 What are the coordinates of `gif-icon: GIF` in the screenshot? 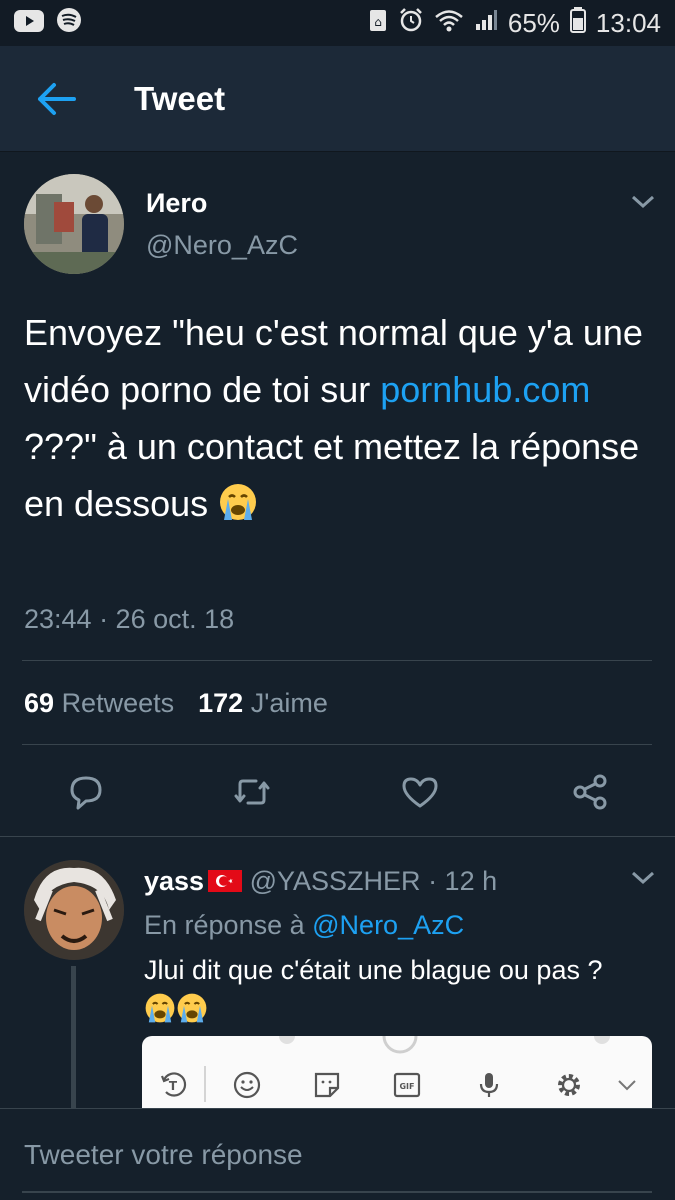 It's located at (407, 1085).